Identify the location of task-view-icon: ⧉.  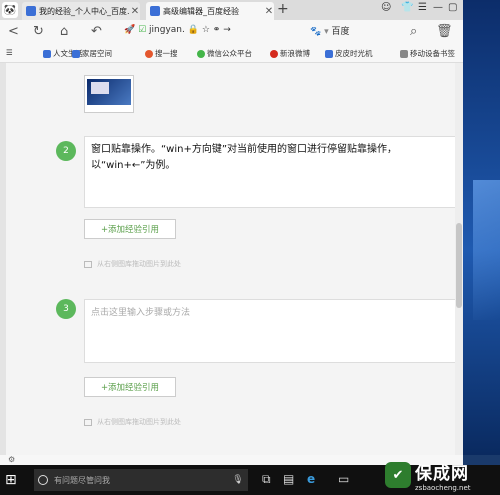
(266, 479).